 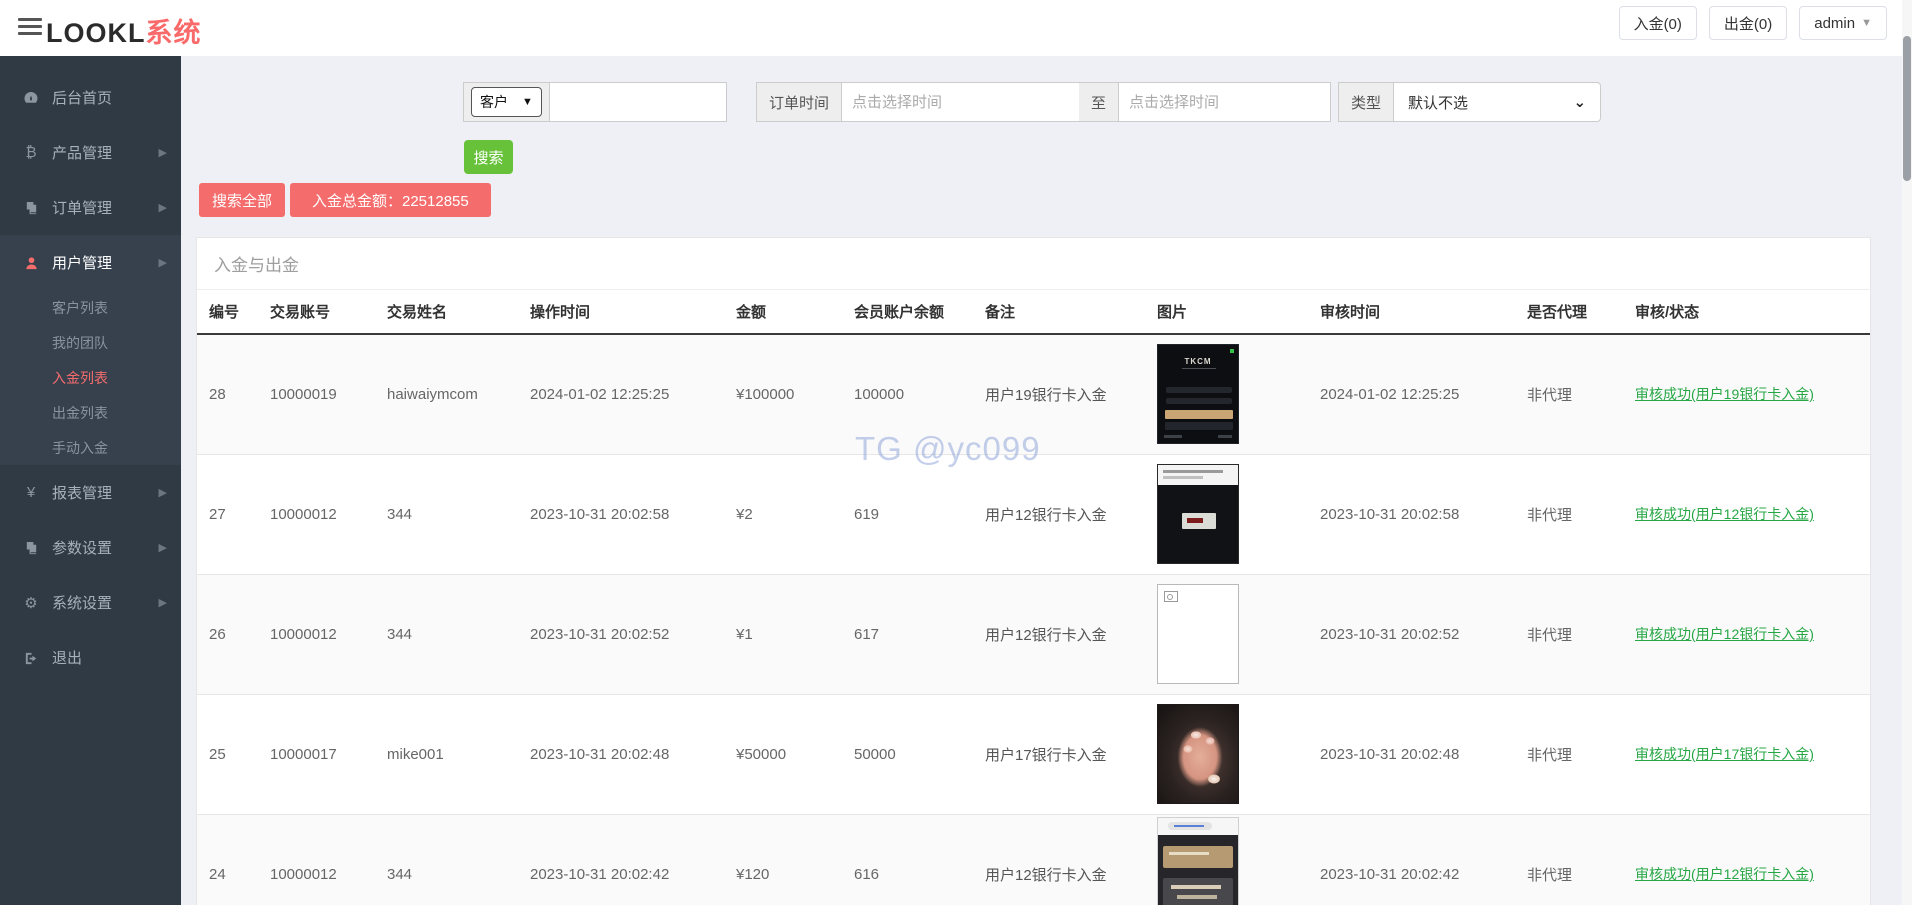 I want to click on sidebar-subitem-customer-list: 客户列表, so click(x=90, y=307).